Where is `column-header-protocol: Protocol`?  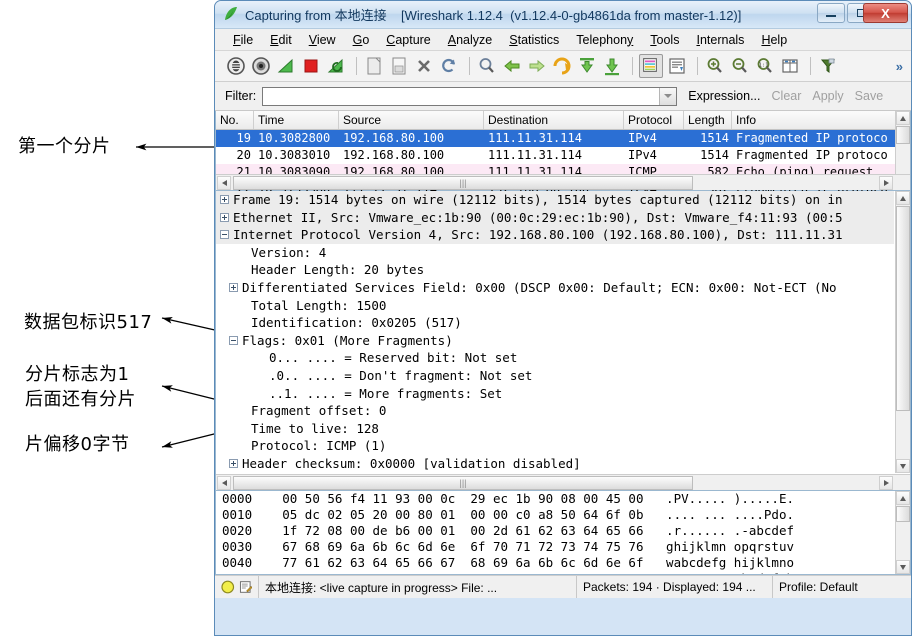
column-header-protocol: Protocol is located at coordinates (654, 120).